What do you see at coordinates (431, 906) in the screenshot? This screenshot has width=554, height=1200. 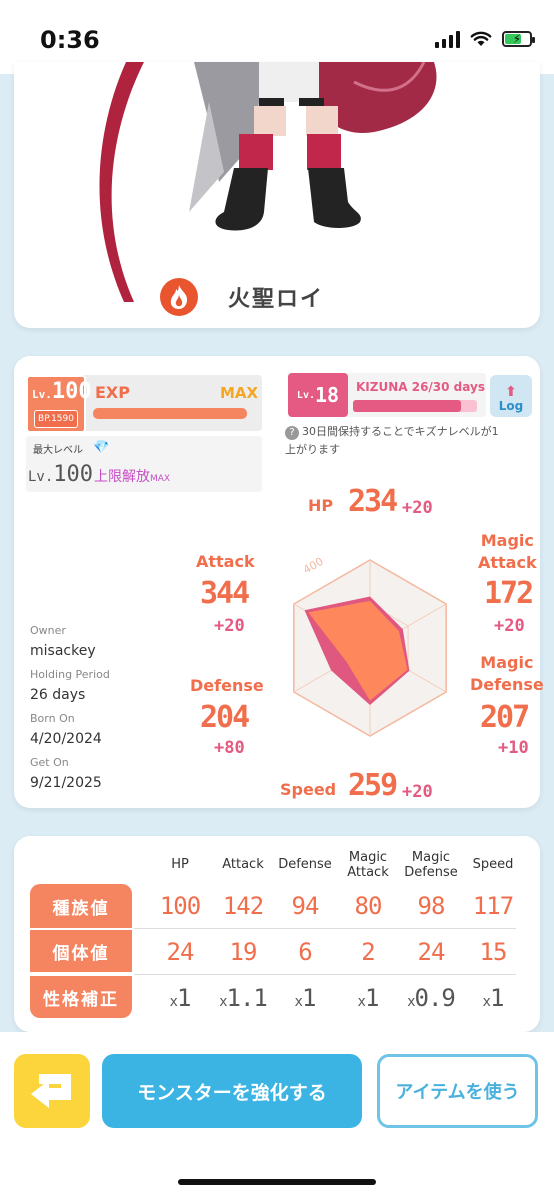 I see `table-cell: 98` at bounding box center [431, 906].